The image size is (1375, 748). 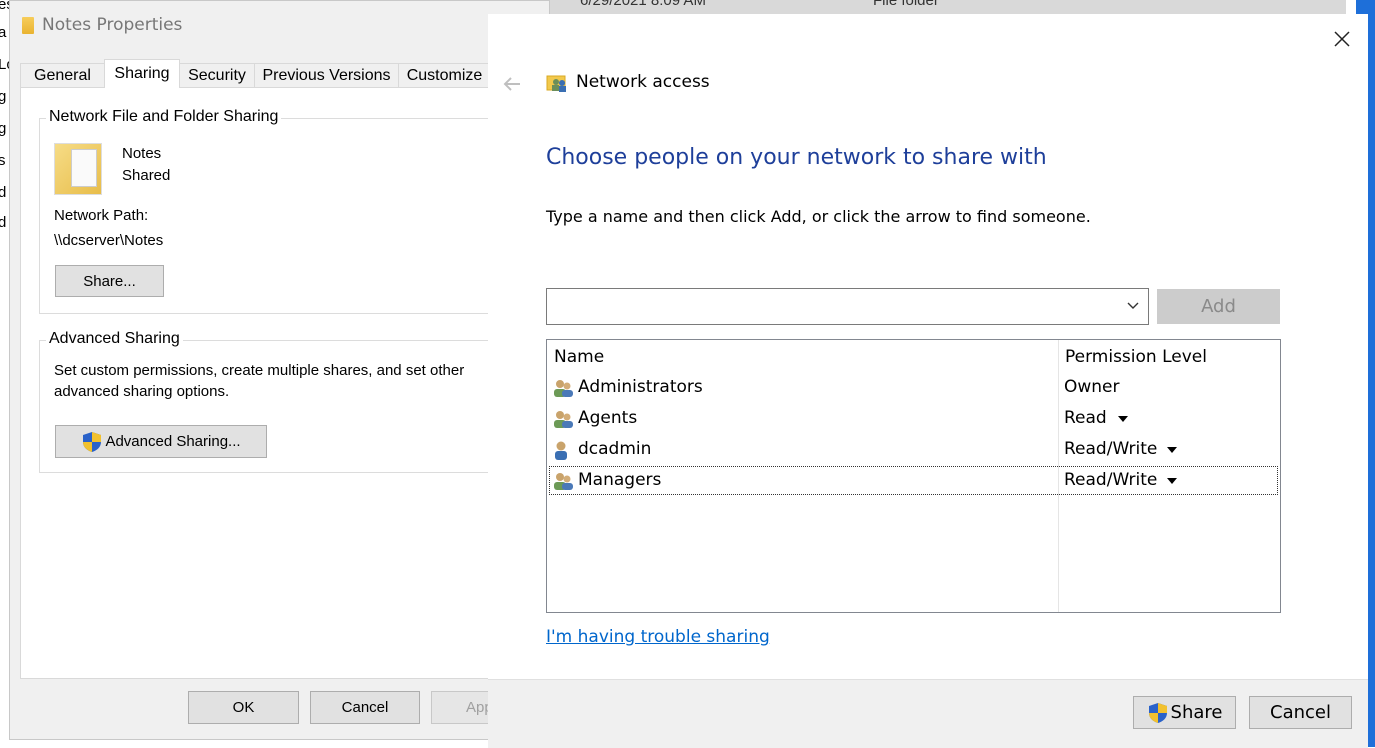 I want to click on left-pane-text: Lo, so click(x=4, y=64).